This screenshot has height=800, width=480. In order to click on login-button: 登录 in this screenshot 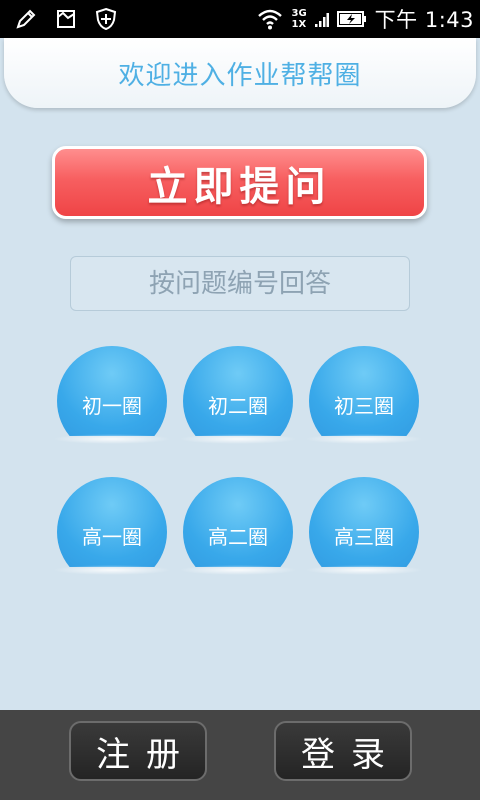, I will do `click(343, 751)`.